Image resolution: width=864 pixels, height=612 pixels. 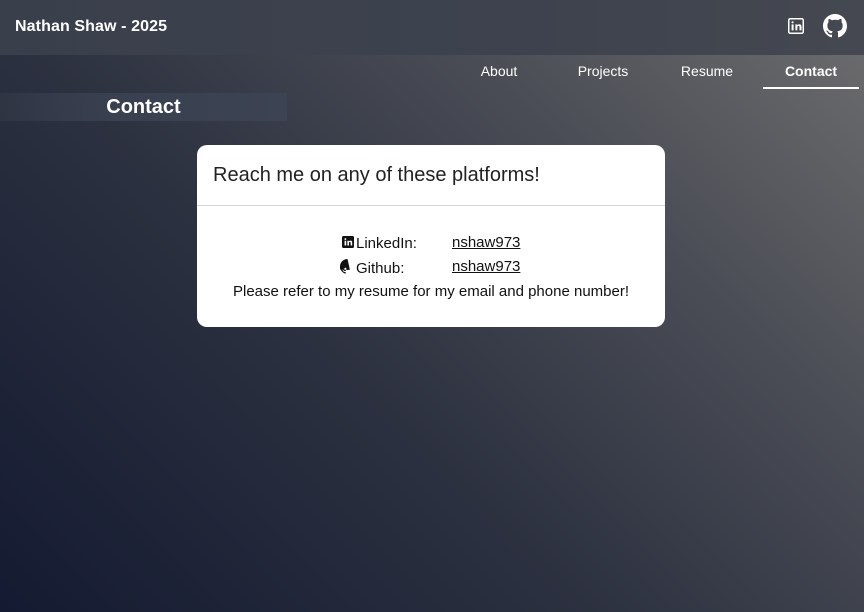 I want to click on top-bar: Nathan Shaw - 2025, so click(x=432, y=27).